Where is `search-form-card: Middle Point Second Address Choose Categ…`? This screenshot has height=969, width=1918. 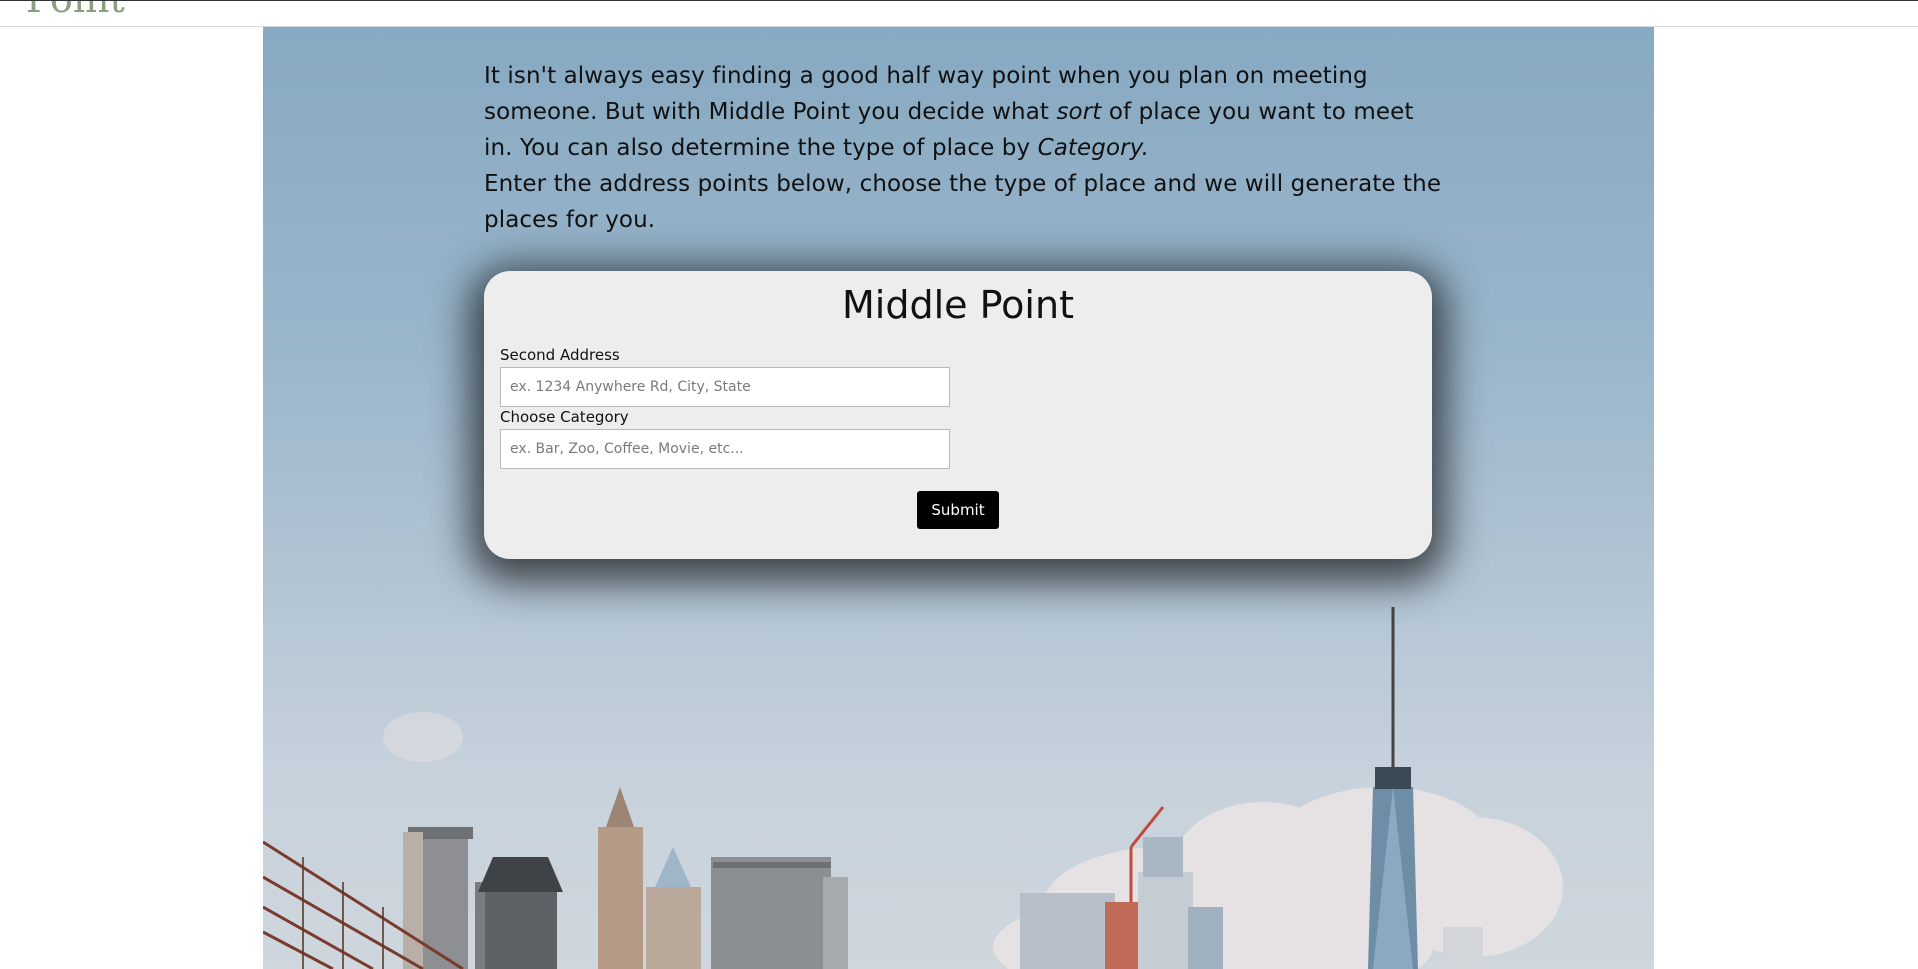 search-form-card: Middle Point Second Address Choose Categ… is located at coordinates (958, 415).